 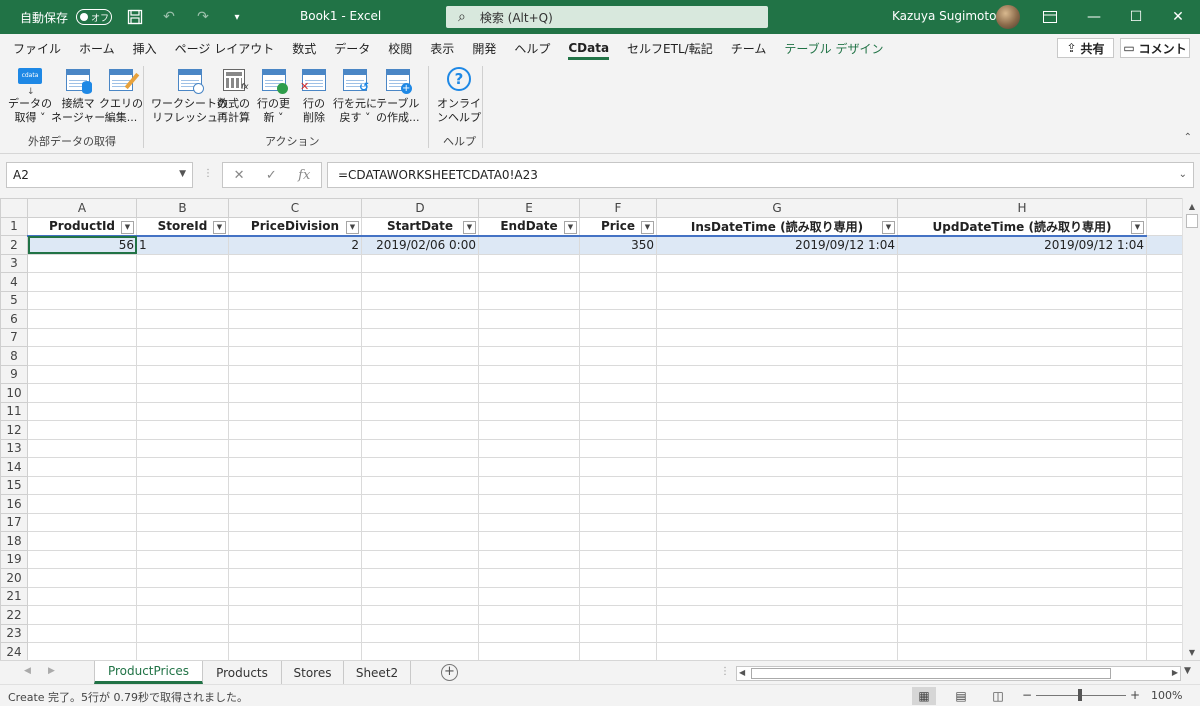 I want to click on save-icon, so click(x=135, y=17).